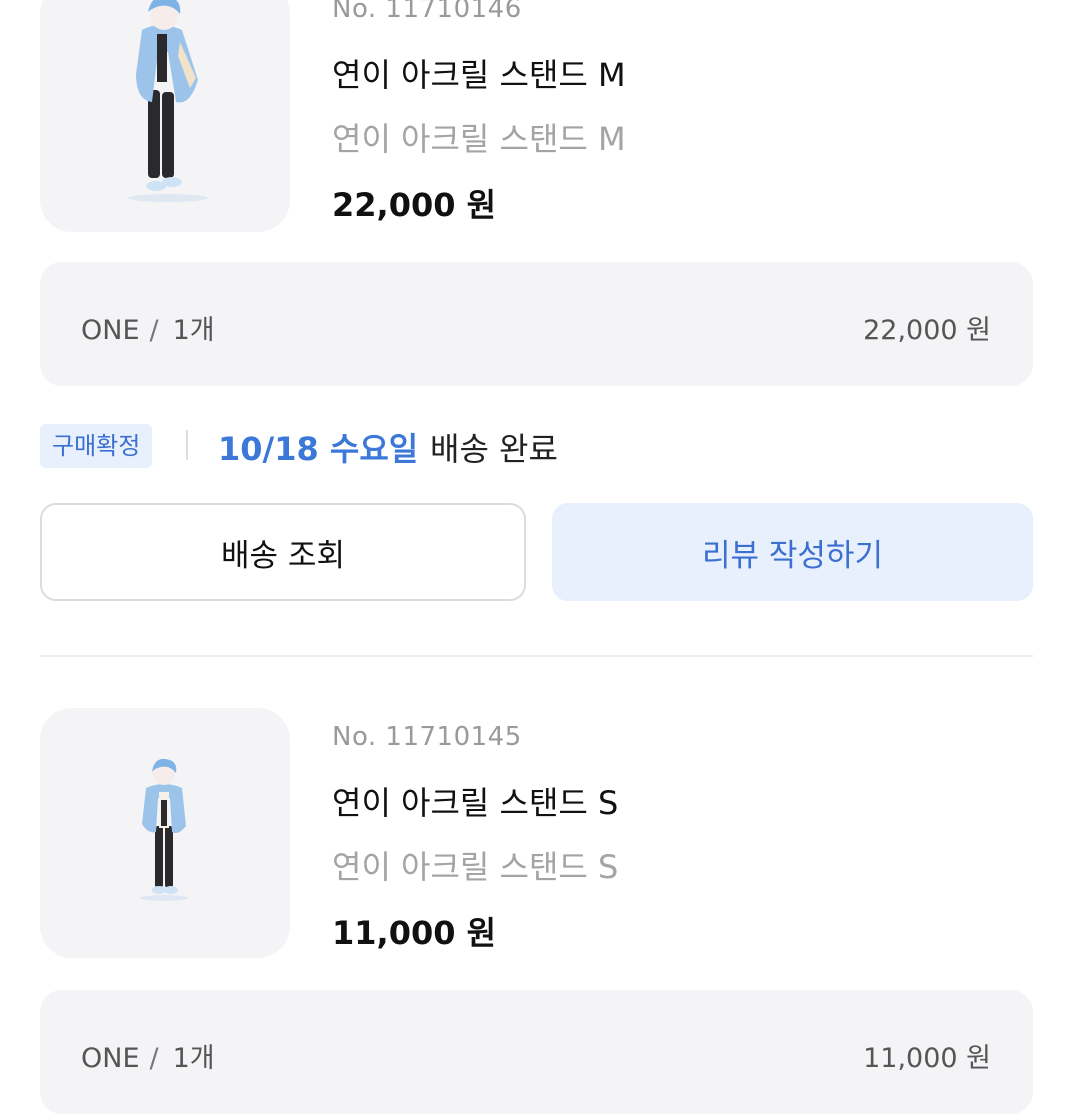 This screenshot has height=1114, width=1074. I want to click on product-name: 연이 아크릴 스탠드 S, so click(475, 801).